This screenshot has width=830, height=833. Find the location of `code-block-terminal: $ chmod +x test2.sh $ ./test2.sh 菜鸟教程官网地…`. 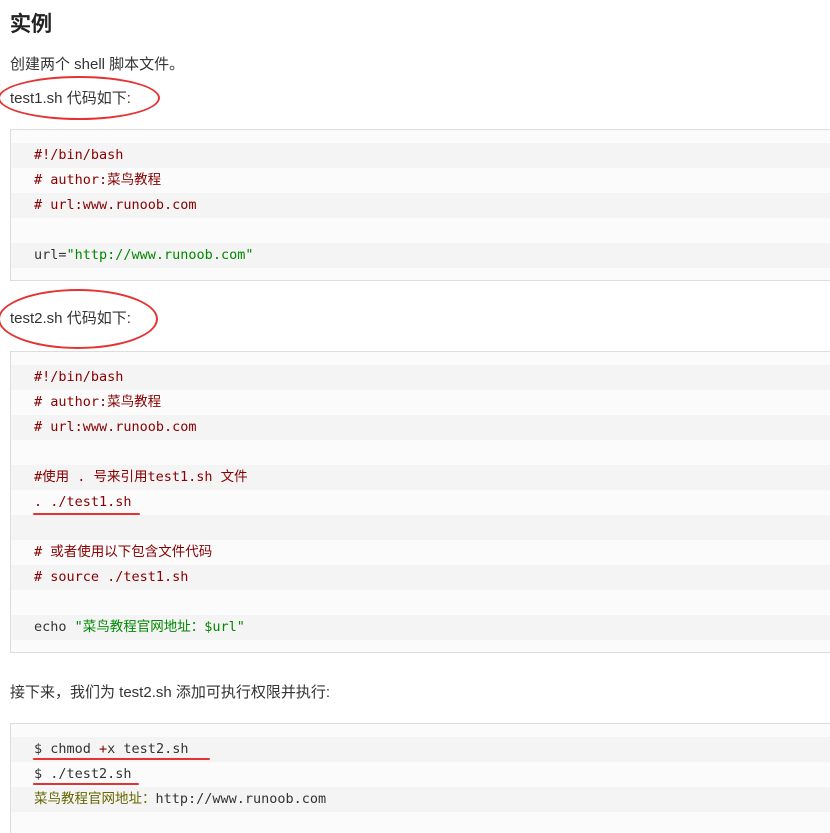

code-block-terminal: $ chmod +x test2.sh $ ./test2.sh 菜鸟教程官网地… is located at coordinates (420, 778).